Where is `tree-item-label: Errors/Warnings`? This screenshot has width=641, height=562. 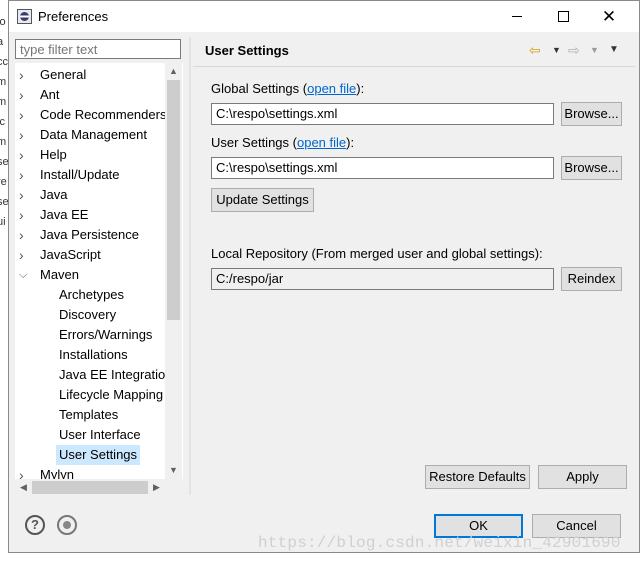 tree-item-label: Errors/Warnings is located at coordinates (106, 334).